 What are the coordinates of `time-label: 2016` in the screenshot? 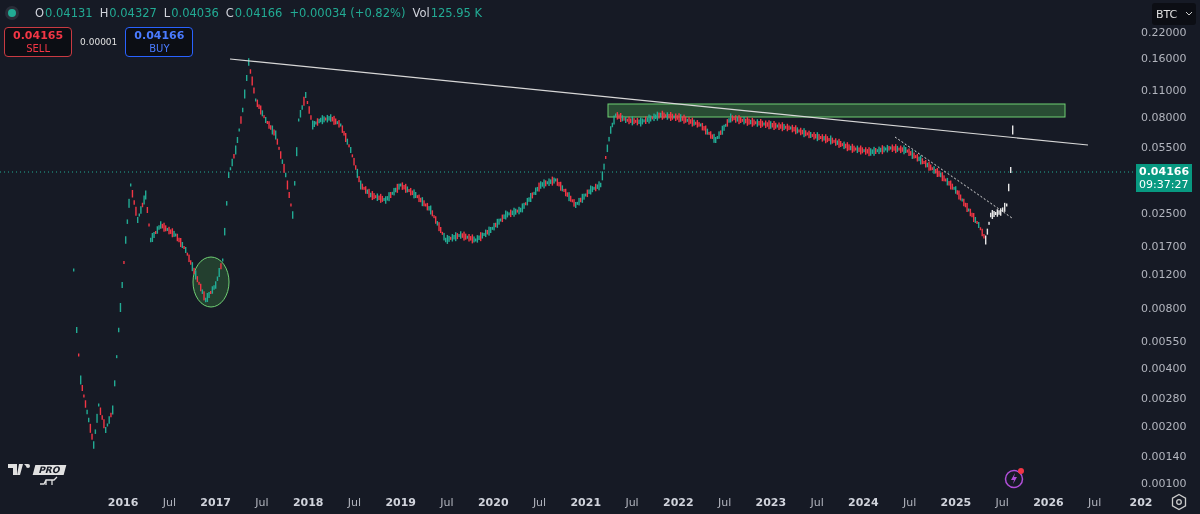 It's located at (123, 502).